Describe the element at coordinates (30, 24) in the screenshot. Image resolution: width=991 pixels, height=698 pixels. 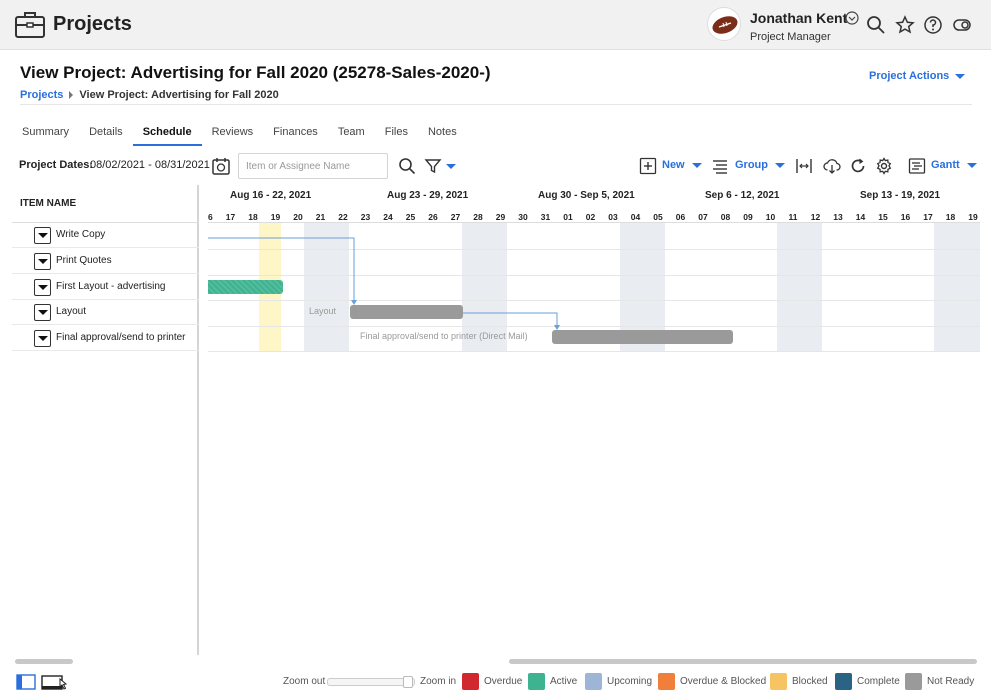
I see `briefcase-icon` at that location.